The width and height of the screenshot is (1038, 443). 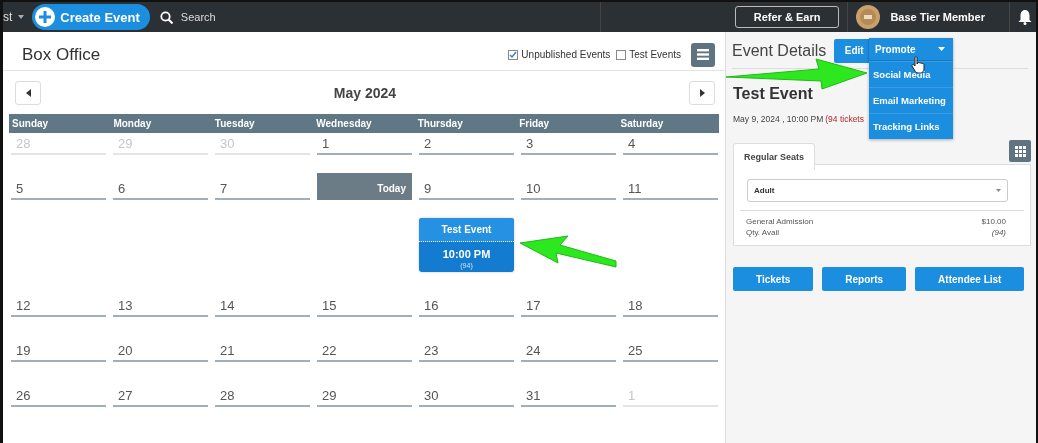 I want to click on check-icon, so click(x=513, y=54).